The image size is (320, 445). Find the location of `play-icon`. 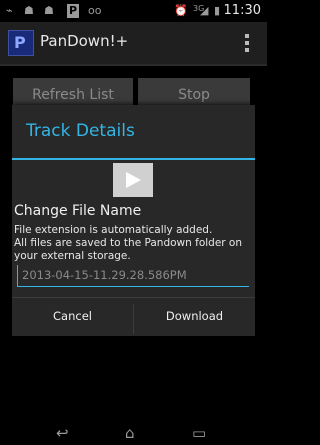

play-icon is located at coordinates (133, 180).